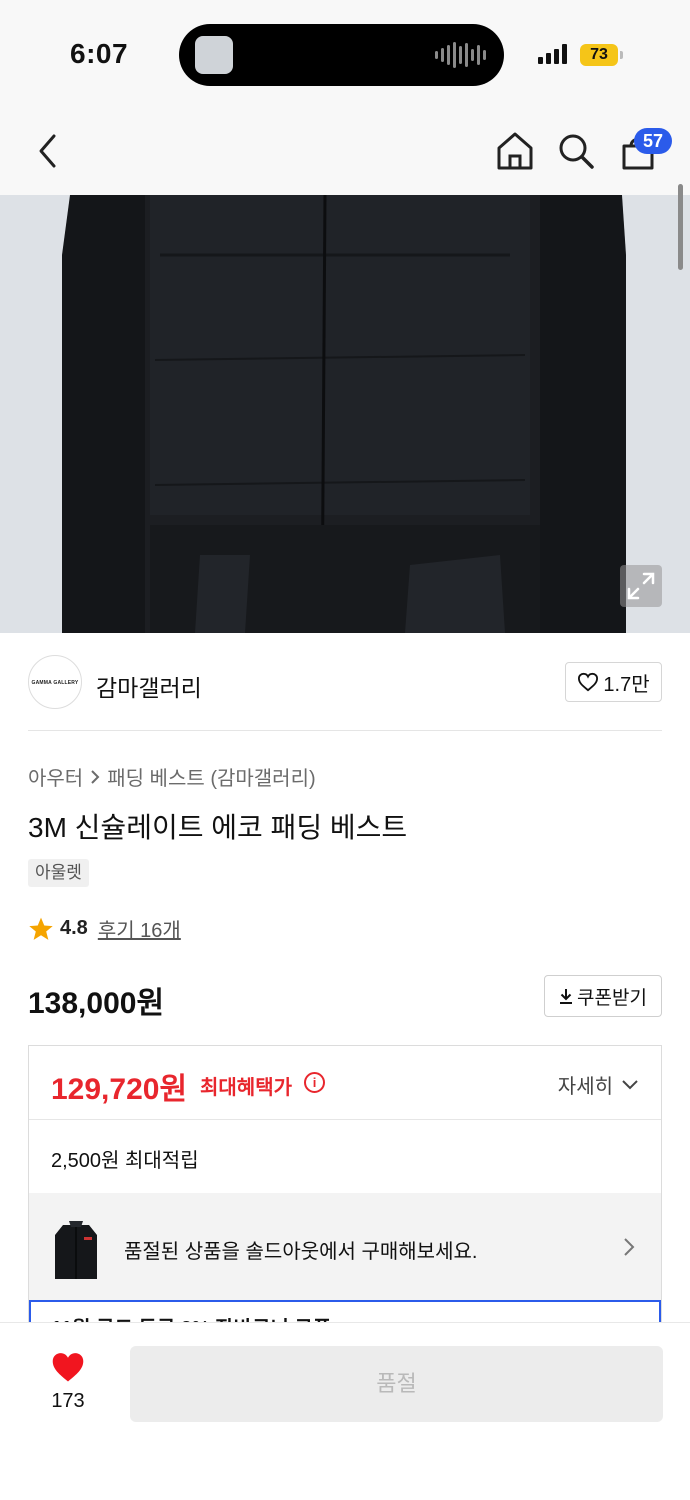 Image resolution: width=690 pixels, height=1500 pixels. I want to click on search-icon, so click(576, 151).